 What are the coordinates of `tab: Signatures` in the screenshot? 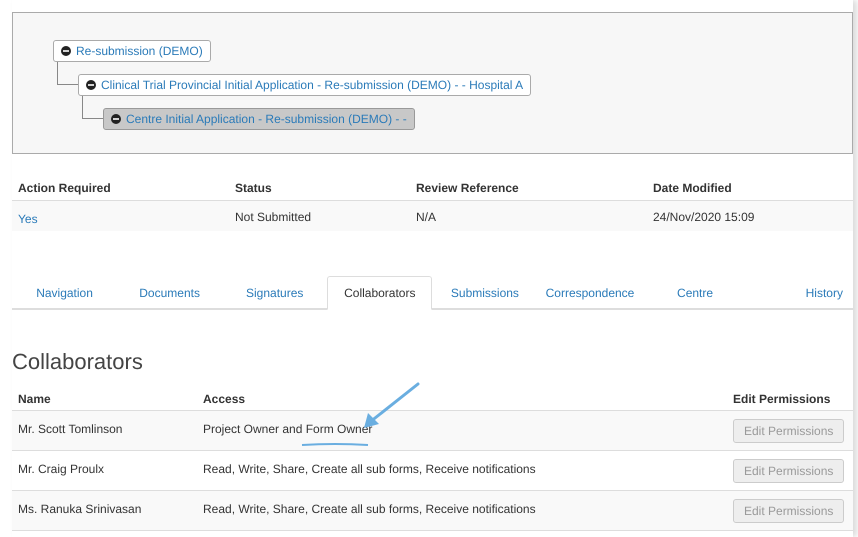 It's located at (275, 293).